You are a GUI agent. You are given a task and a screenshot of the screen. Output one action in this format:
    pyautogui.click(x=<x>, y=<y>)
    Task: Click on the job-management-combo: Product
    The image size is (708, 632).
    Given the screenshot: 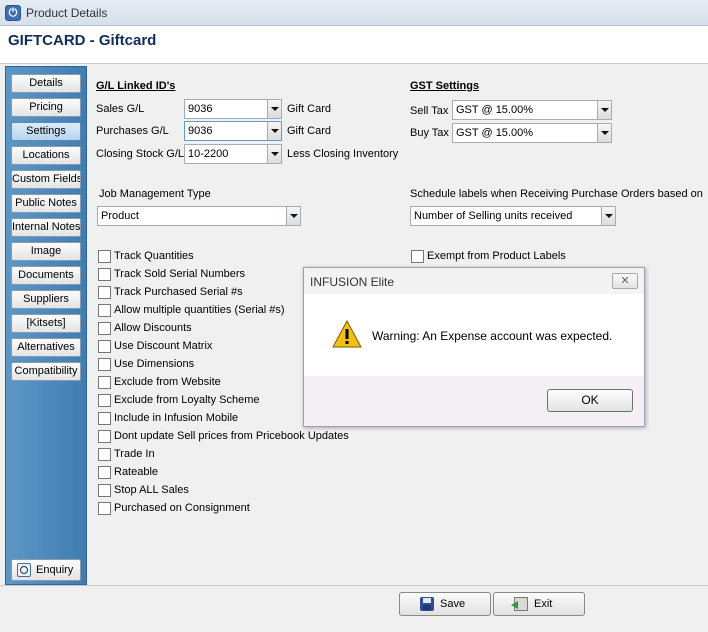 What is the action you would take?
    pyautogui.click(x=199, y=216)
    